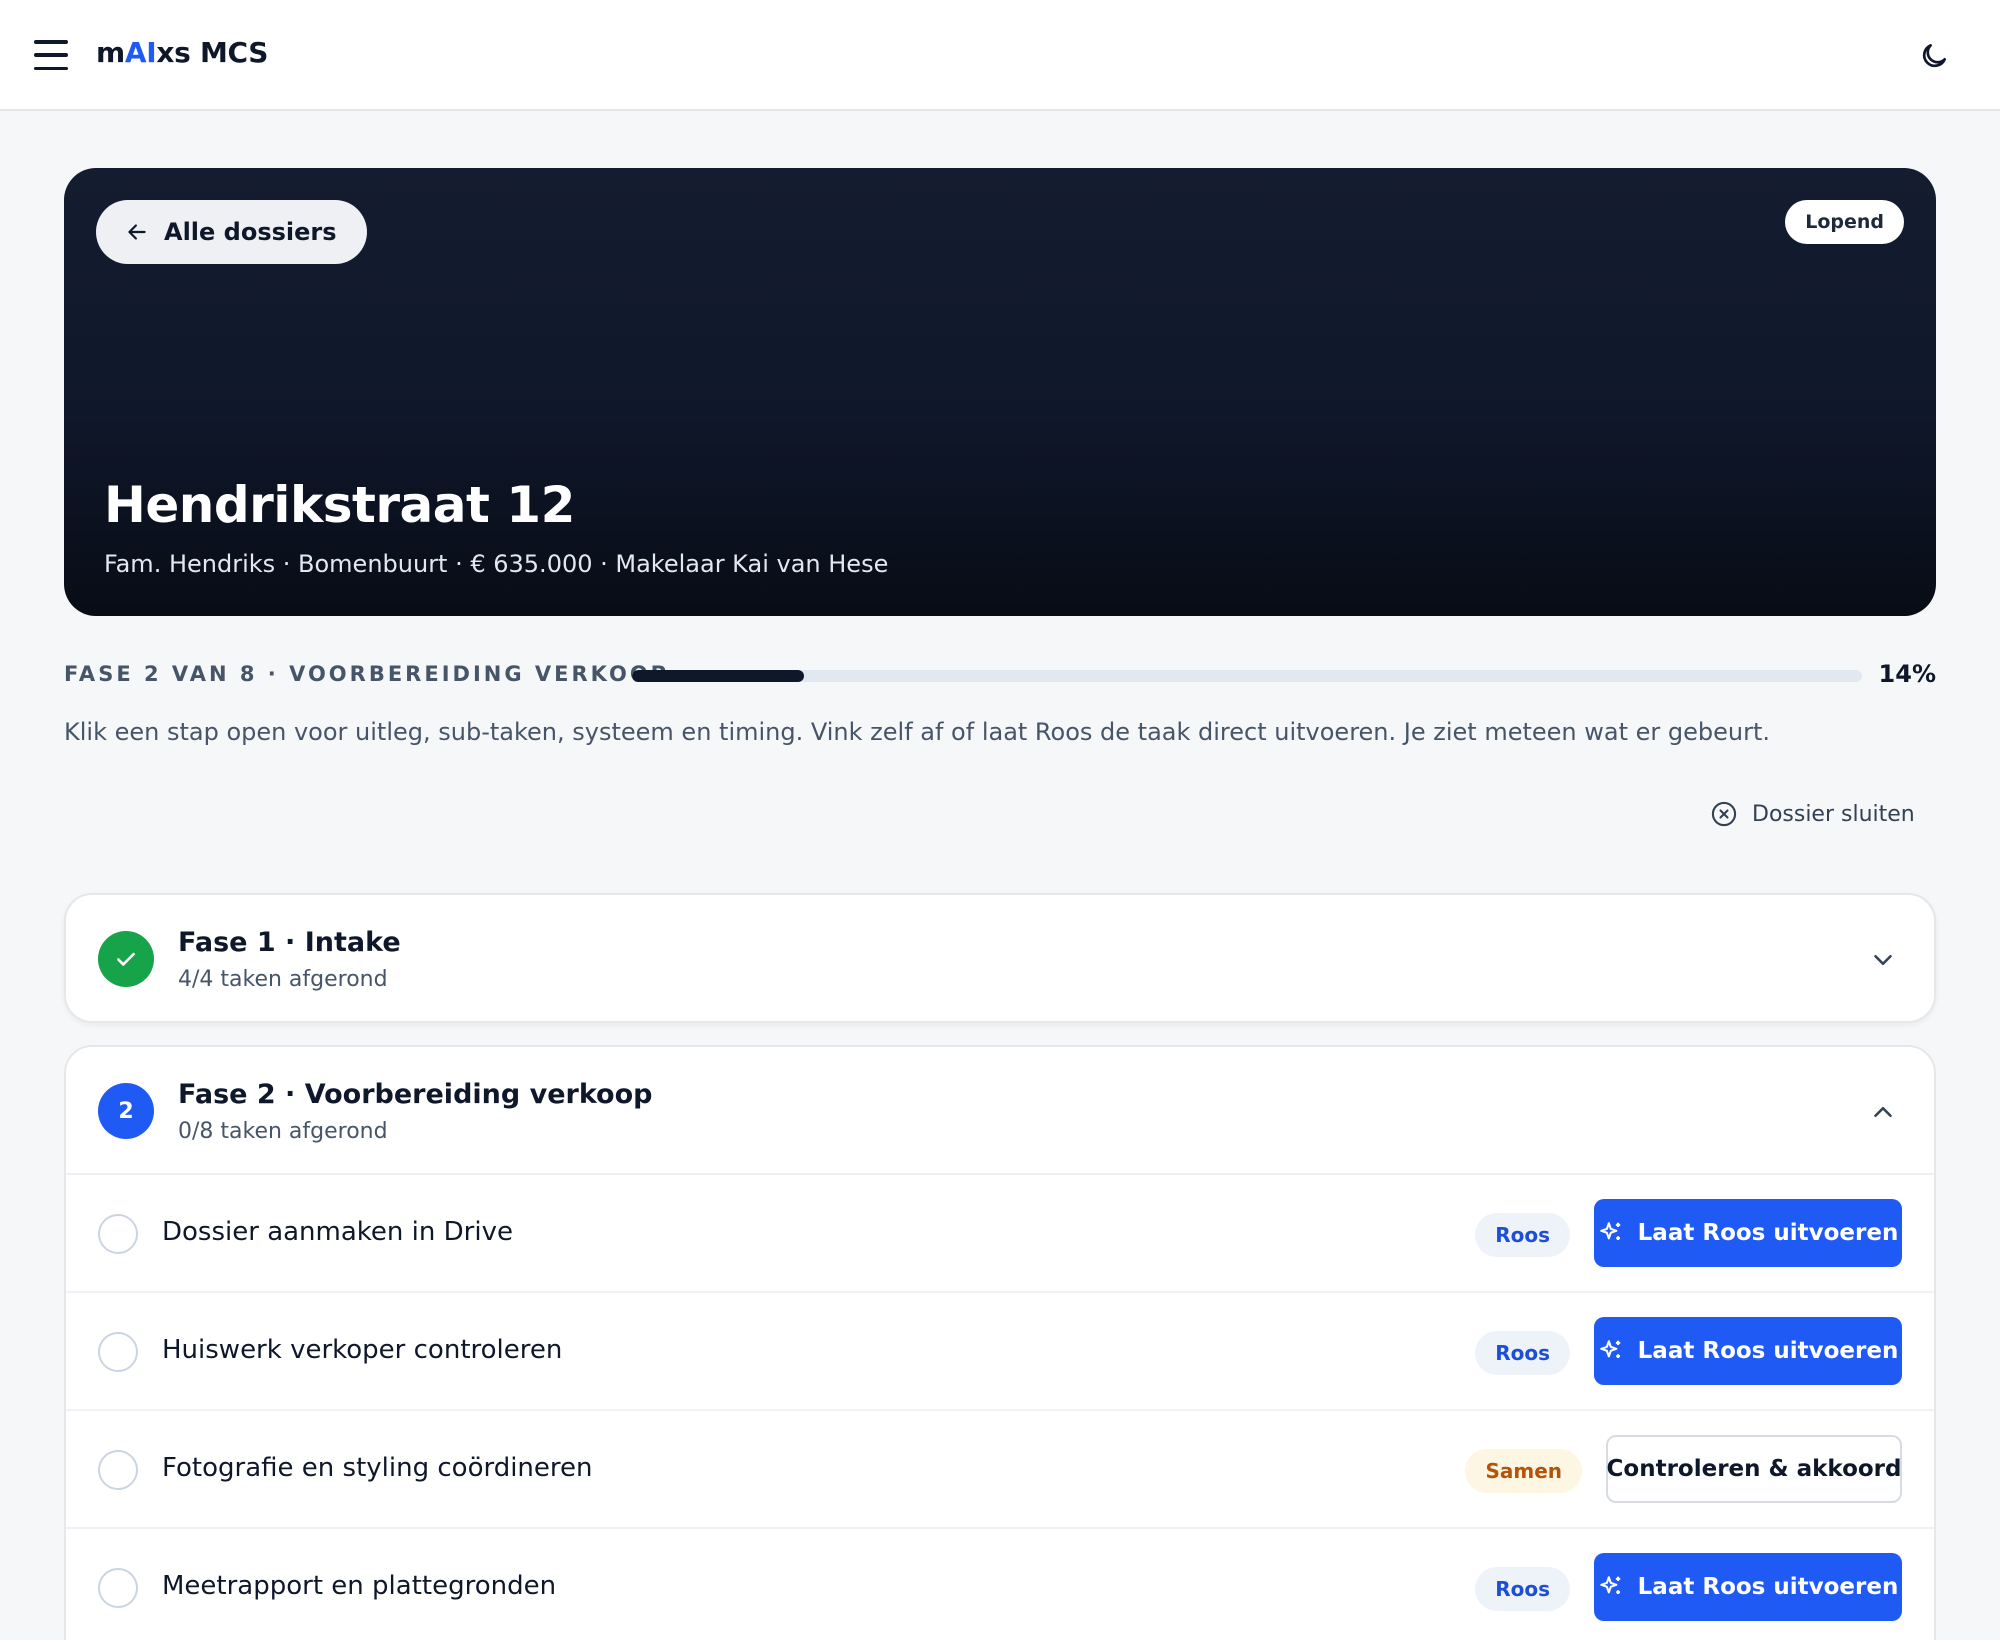 The height and width of the screenshot is (1640, 2000). What do you see at coordinates (126, 1111) in the screenshot?
I see `phase-number-badge: 2` at bounding box center [126, 1111].